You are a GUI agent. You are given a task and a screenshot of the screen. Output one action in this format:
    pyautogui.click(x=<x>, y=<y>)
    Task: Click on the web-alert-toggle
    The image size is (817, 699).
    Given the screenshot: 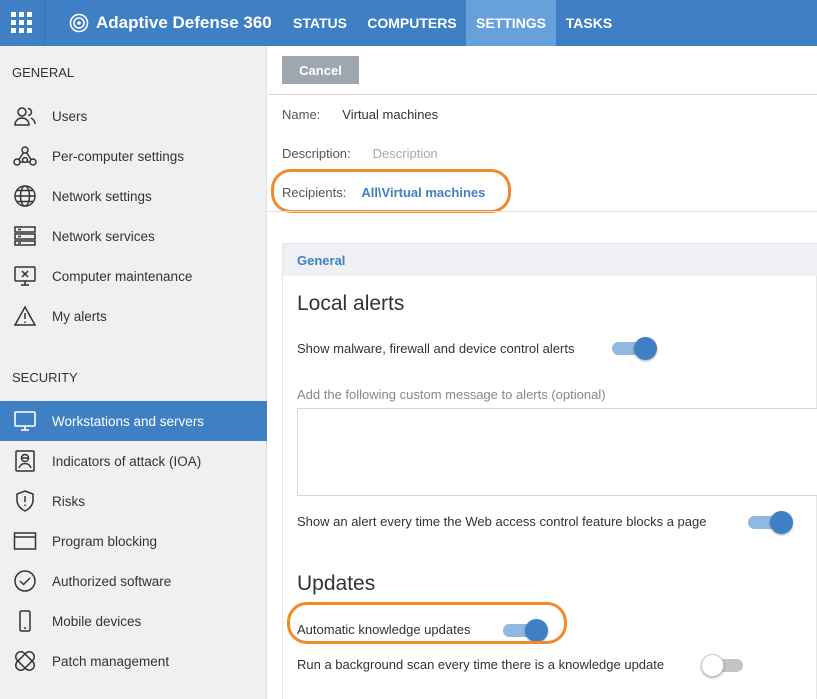 What is the action you would take?
    pyautogui.click(x=769, y=522)
    